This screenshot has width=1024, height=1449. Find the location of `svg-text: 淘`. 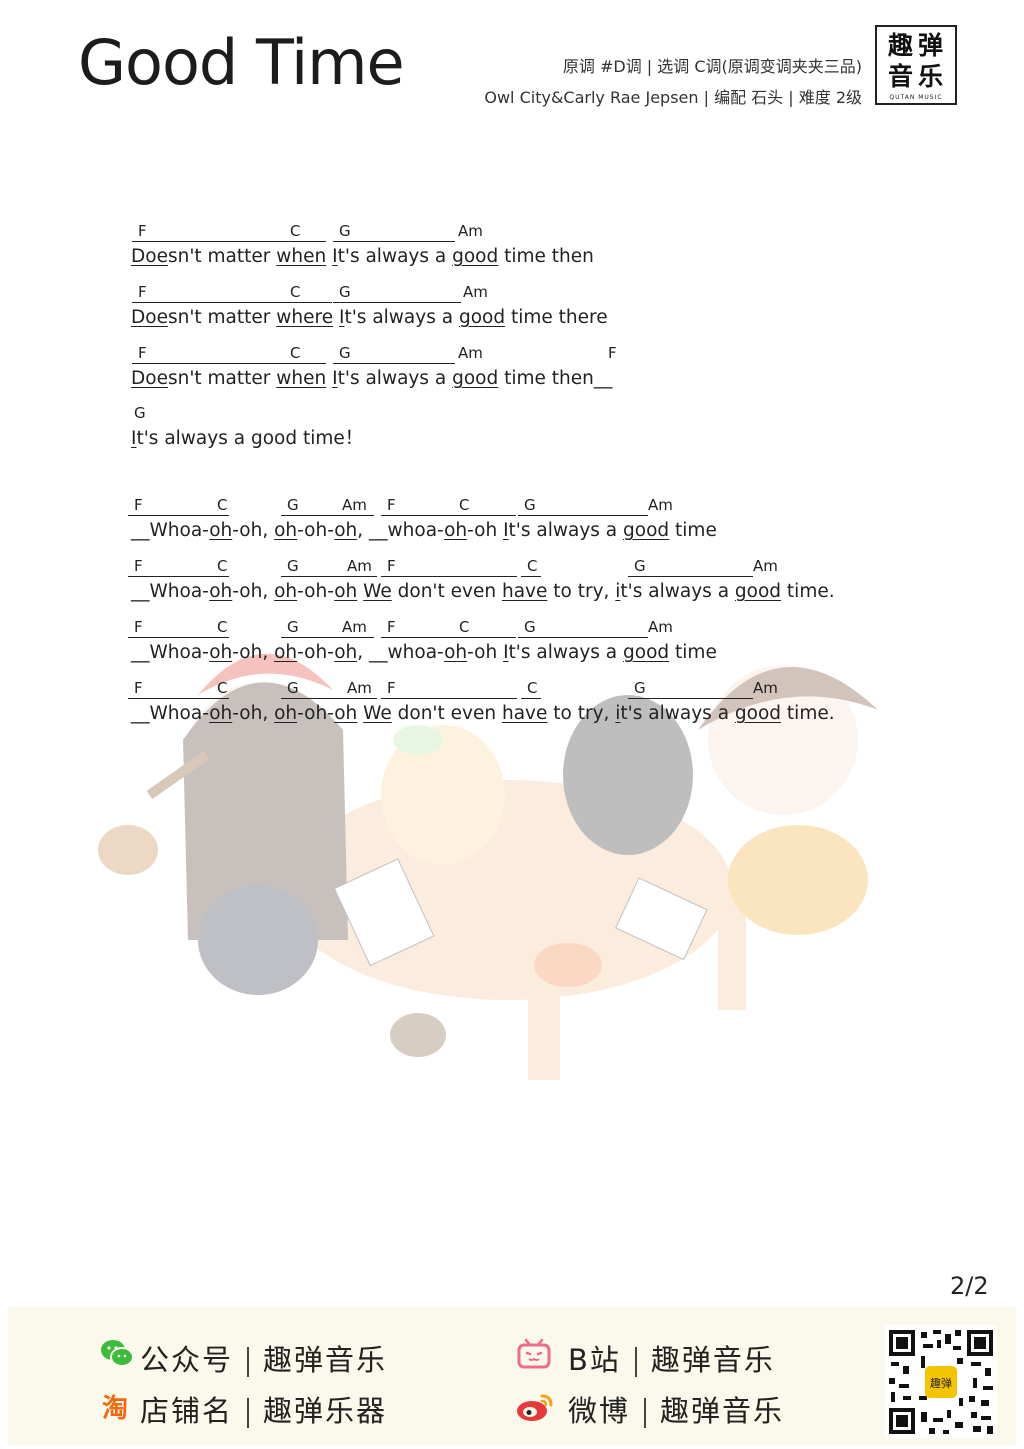

svg-text: 淘 is located at coordinates (115, 1408).